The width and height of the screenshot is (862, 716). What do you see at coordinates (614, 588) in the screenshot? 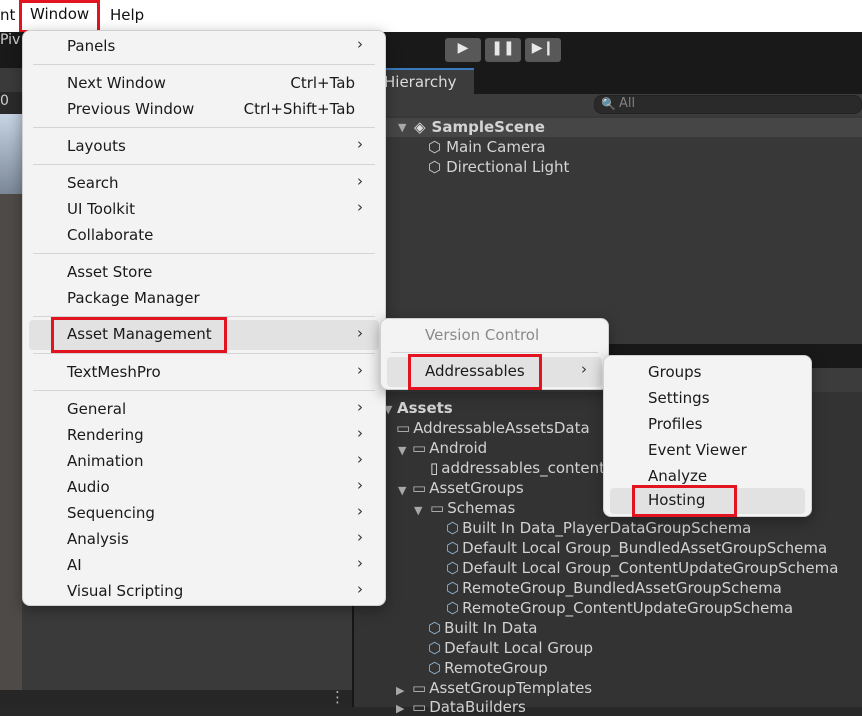
I see `project-asset-item: ⬡ RemoteGroup_BundledAssetGroupSchema` at bounding box center [614, 588].